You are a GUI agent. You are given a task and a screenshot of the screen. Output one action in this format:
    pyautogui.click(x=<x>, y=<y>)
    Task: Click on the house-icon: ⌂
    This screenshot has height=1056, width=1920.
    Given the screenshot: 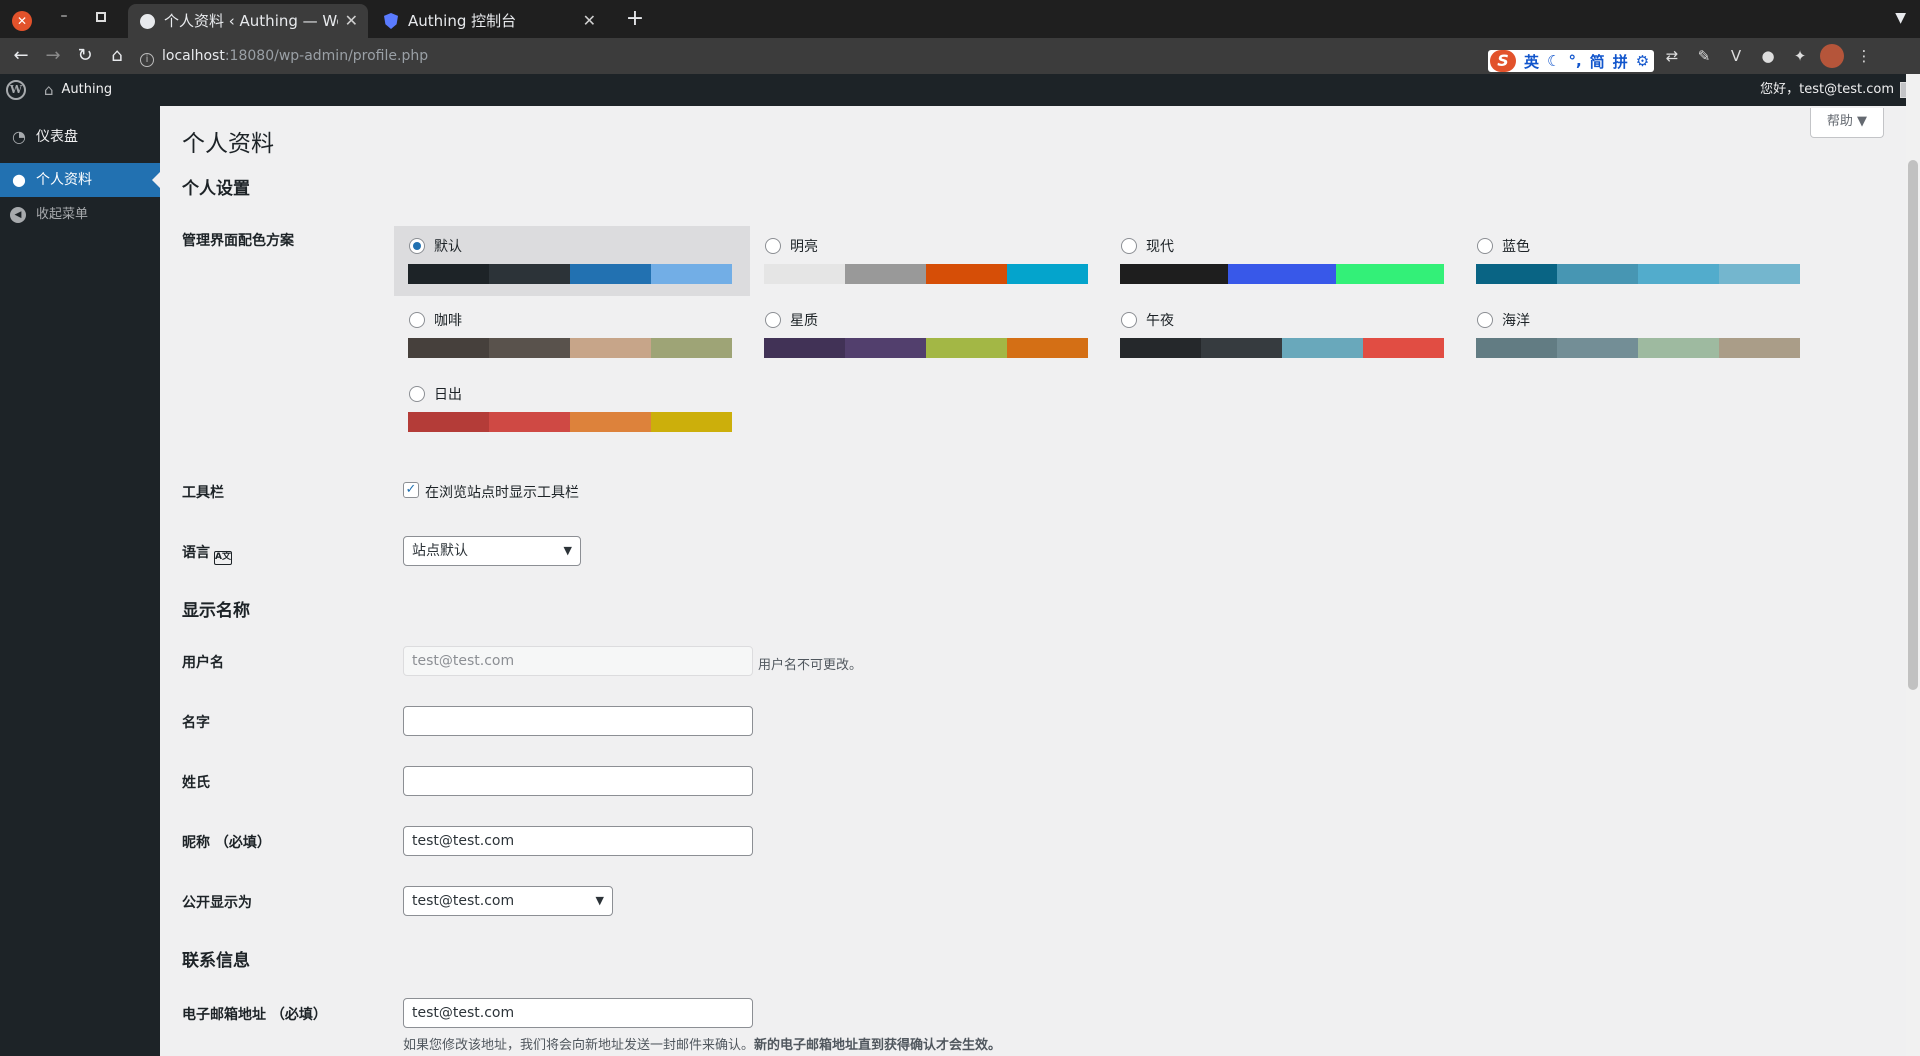 What is the action you would take?
    pyautogui.click(x=49, y=90)
    